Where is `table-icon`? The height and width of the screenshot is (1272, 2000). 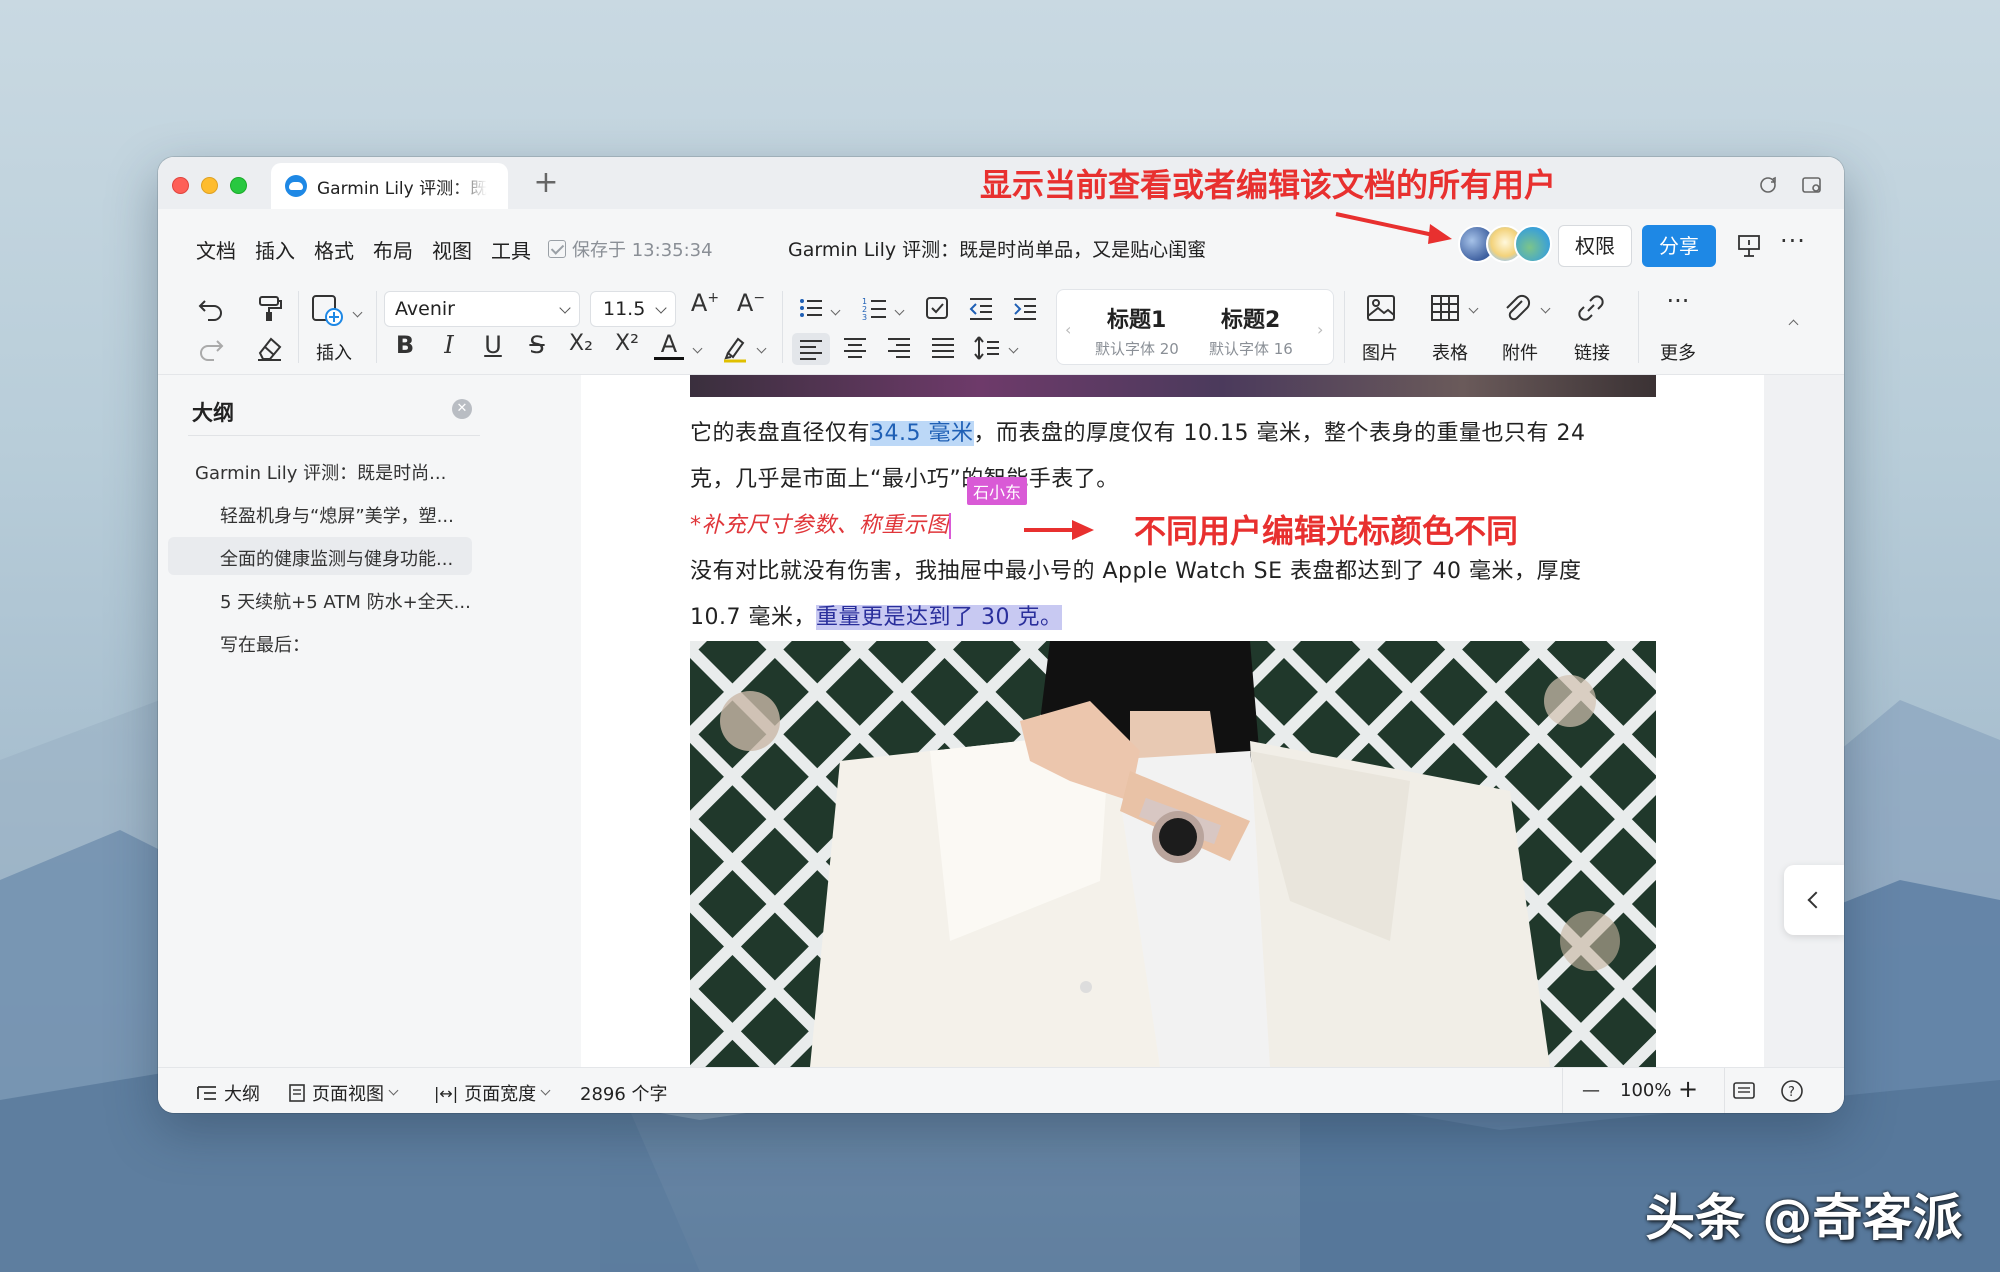
table-icon is located at coordinates (1445, 308).